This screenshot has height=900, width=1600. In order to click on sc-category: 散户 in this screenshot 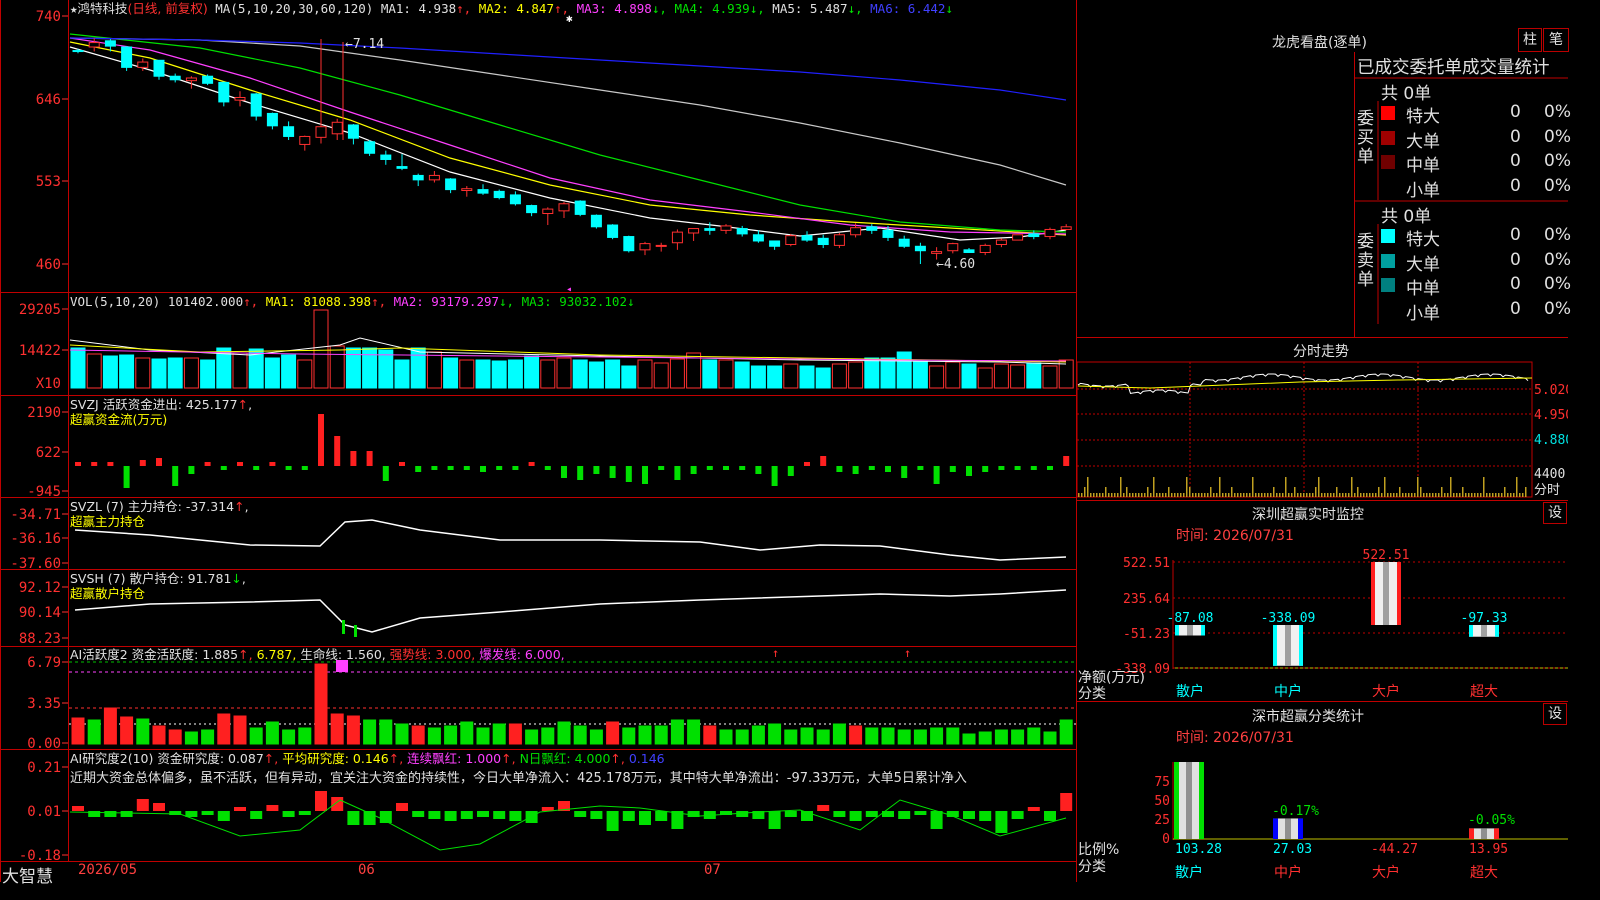, I will do `click(1189, 872)`.